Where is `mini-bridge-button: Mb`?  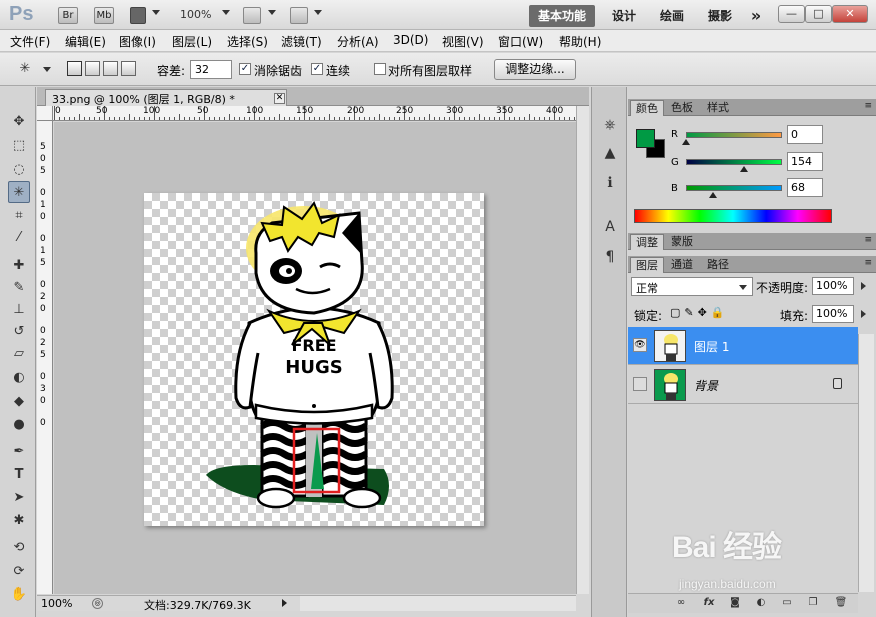
mini-bridge-button: Mb is located at coordinates (104, 15).